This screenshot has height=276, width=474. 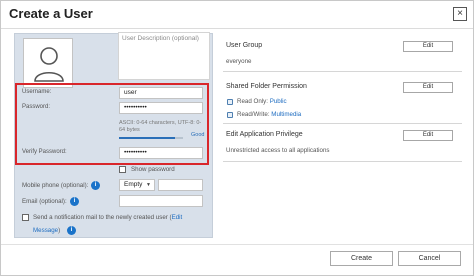 What do you see at coordinates (177, 217) in the screenshot?
I see `edit-message-link: Edit` at bounding box center [177, 217].